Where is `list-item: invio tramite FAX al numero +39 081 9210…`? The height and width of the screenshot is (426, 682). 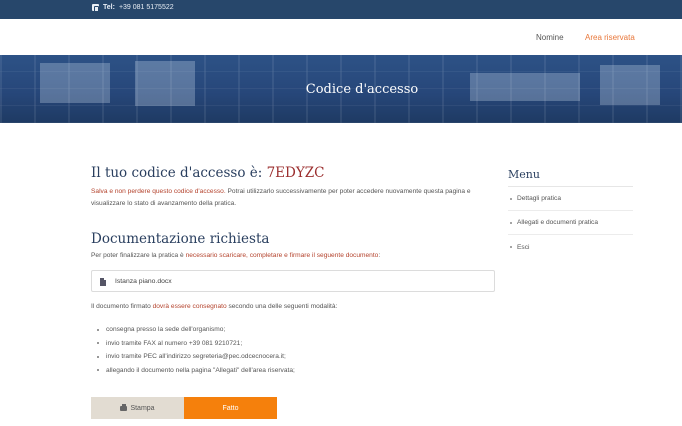 list-item: invio tramite FAX al numero +39 081 9210… is located at coordinates (196, 344).